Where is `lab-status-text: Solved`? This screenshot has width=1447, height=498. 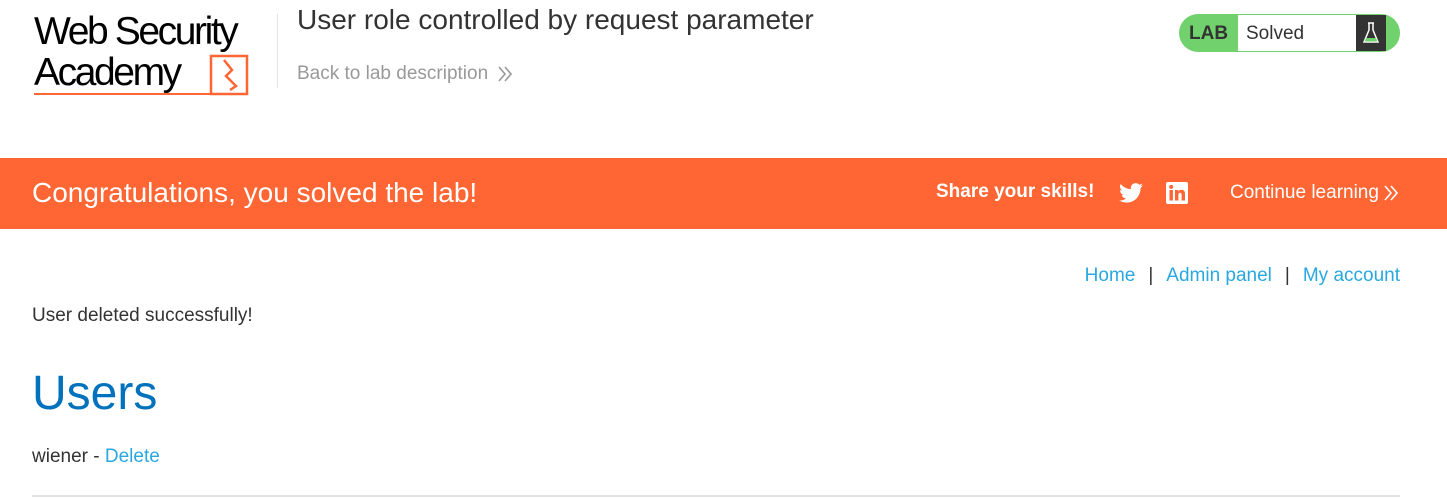 lab-status-text: Solved is located at coordinates (1275, 33).